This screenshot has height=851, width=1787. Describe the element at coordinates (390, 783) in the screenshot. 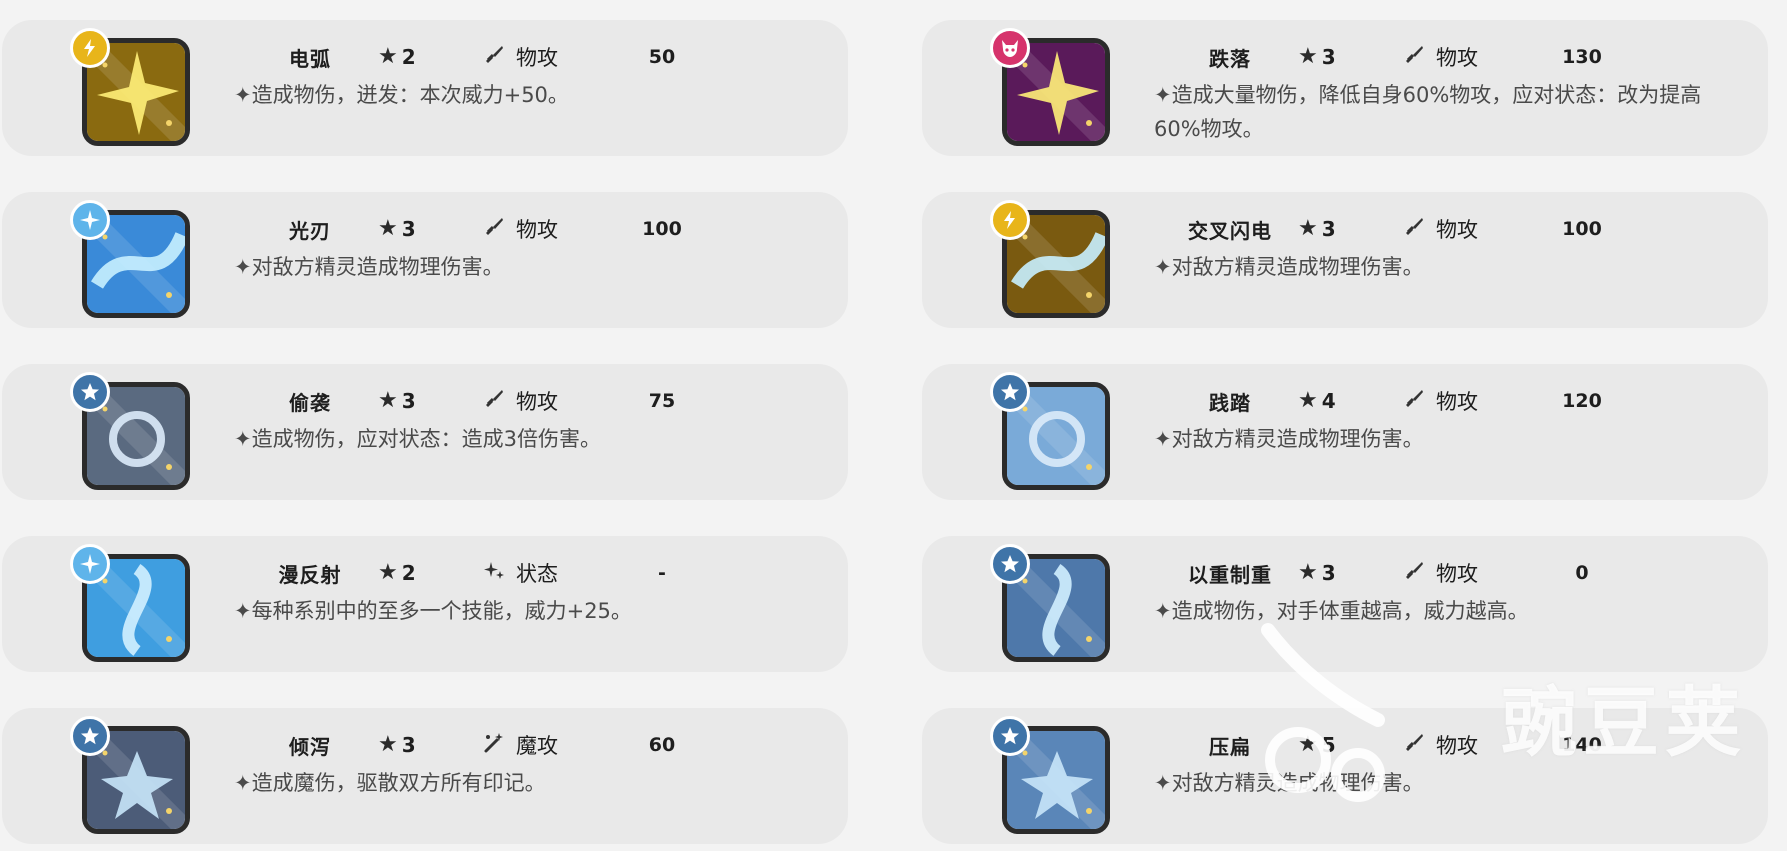

I see `skill-description: ✦造成魔伤，驱散双方所有印记。` at that location.